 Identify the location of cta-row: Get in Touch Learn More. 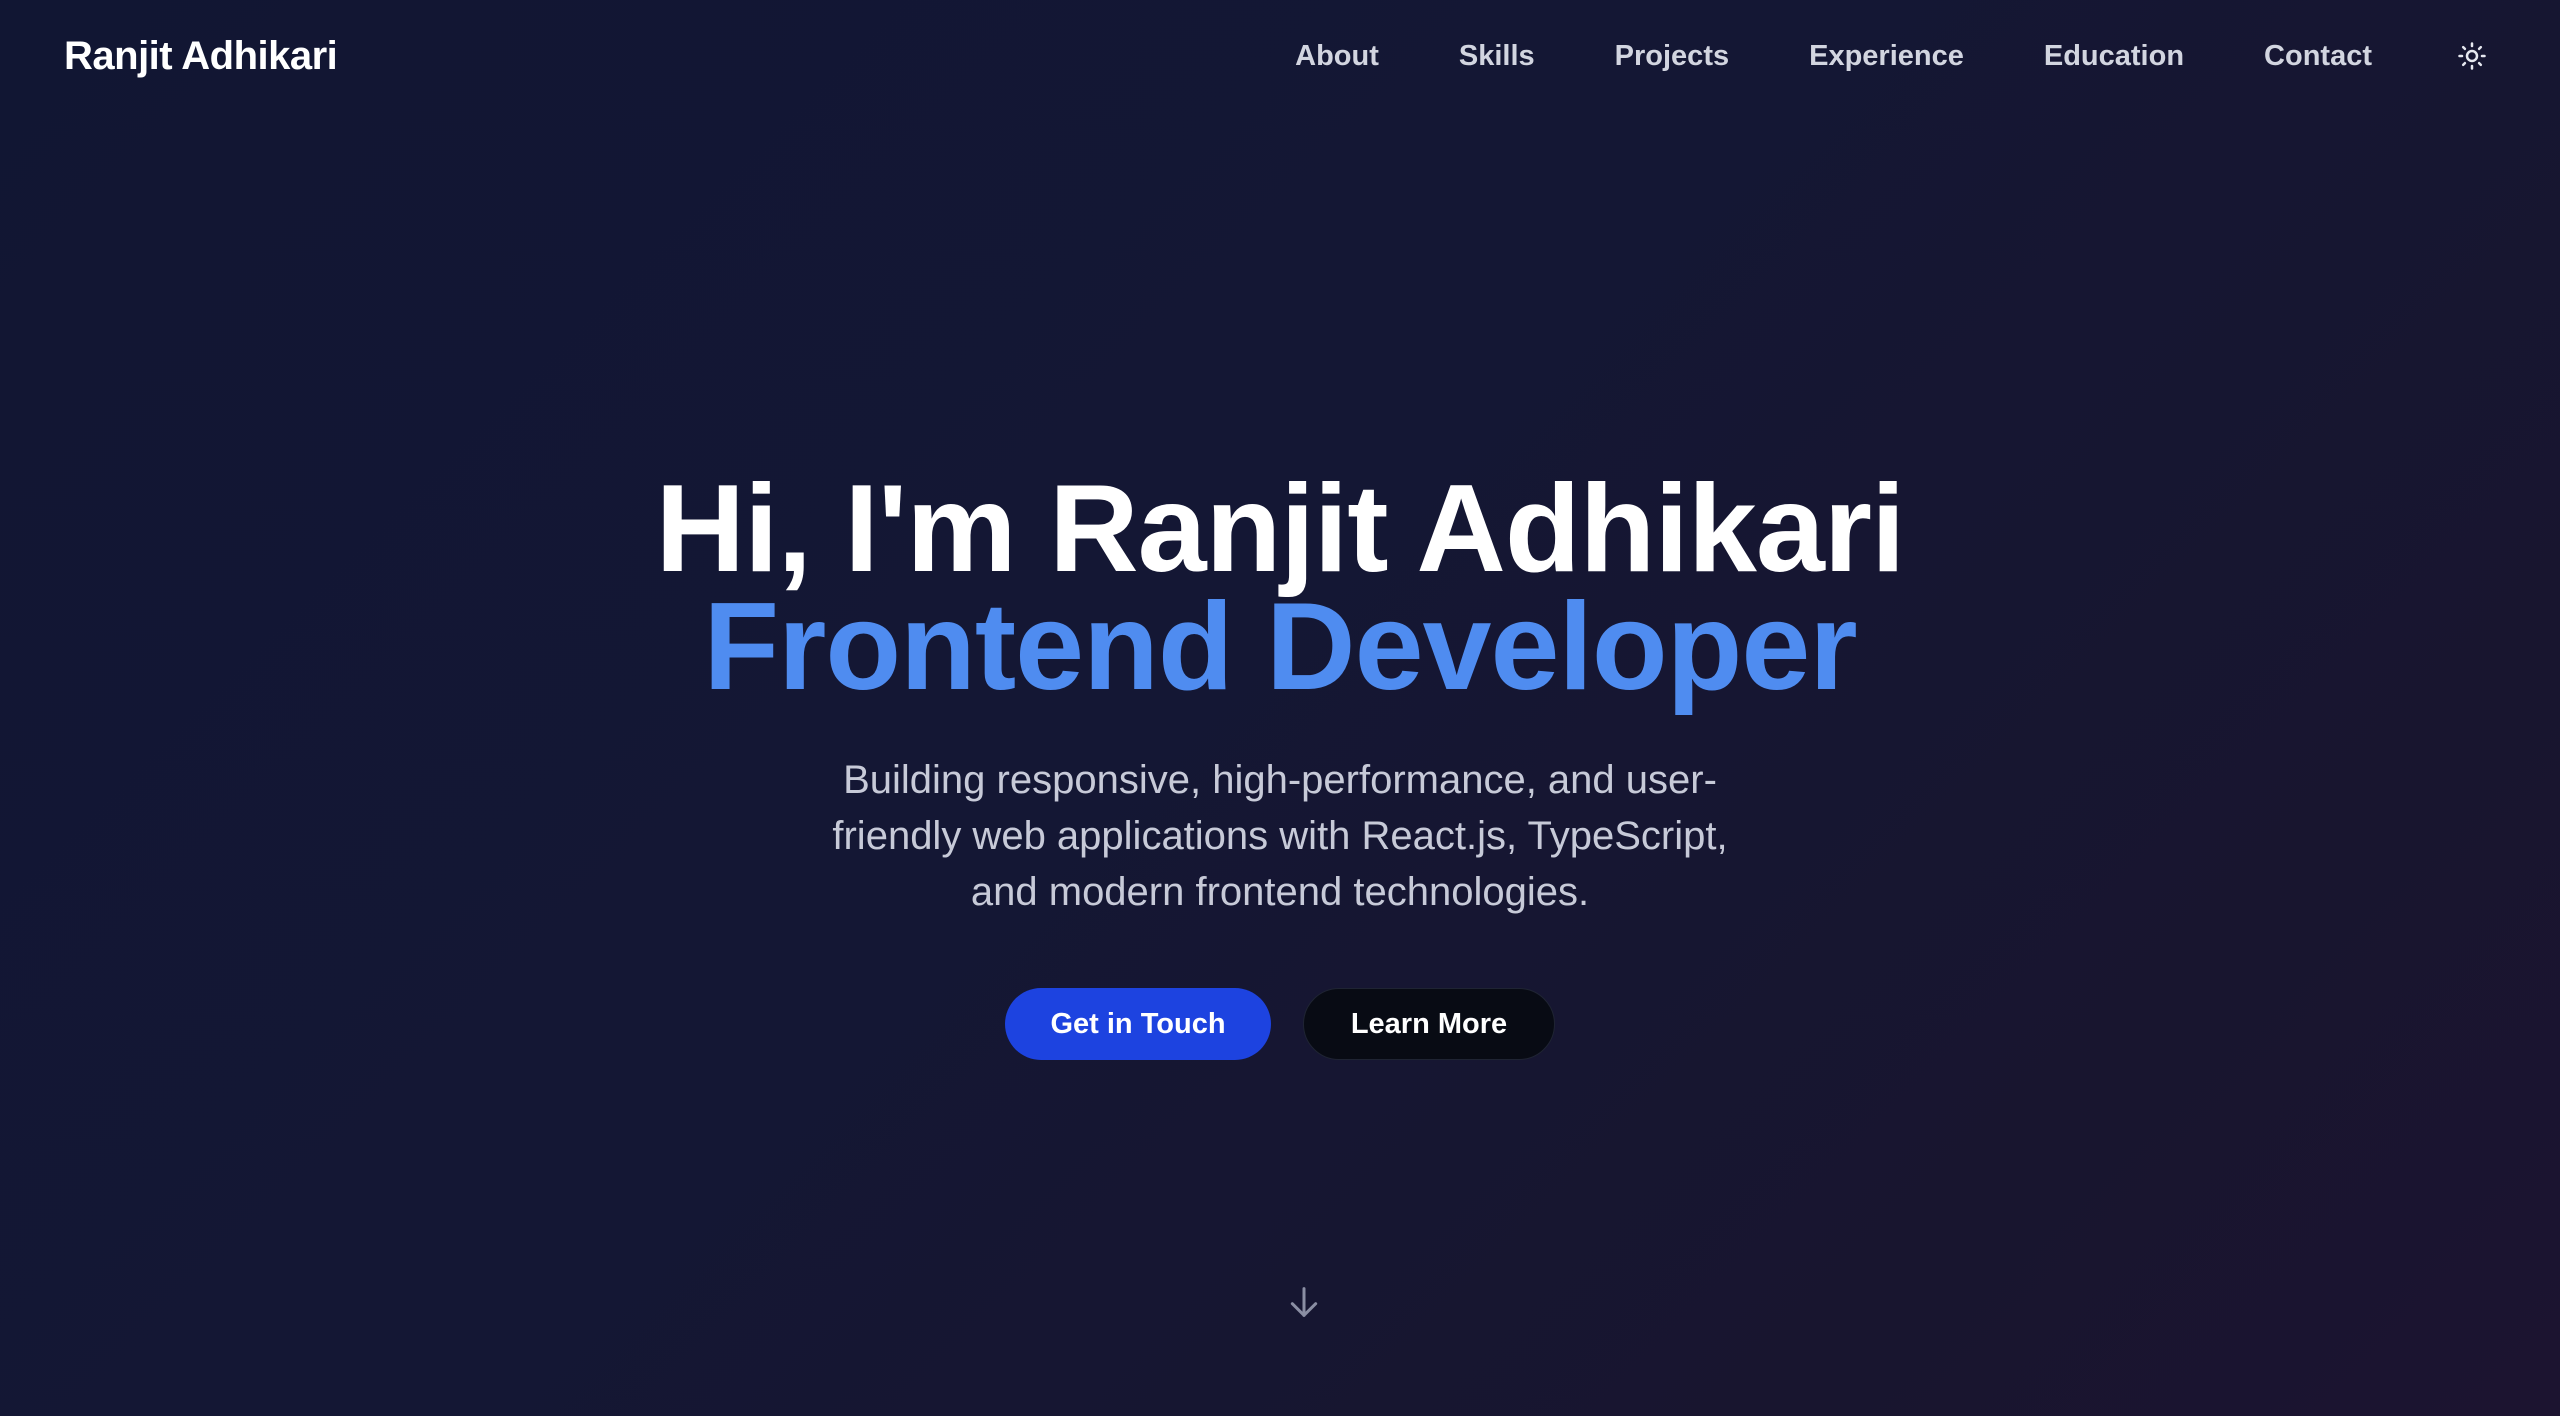
(1280, 1024).